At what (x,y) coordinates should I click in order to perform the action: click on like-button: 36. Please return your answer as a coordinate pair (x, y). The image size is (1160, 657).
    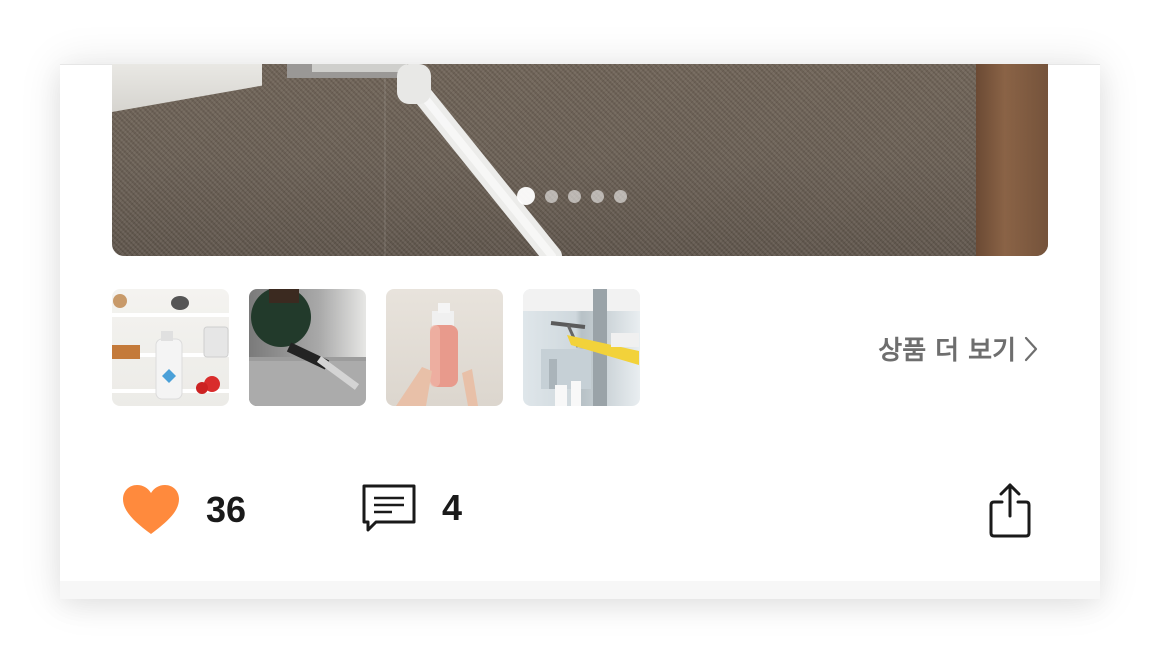
    Looking at the image, I should click on (184, 510).